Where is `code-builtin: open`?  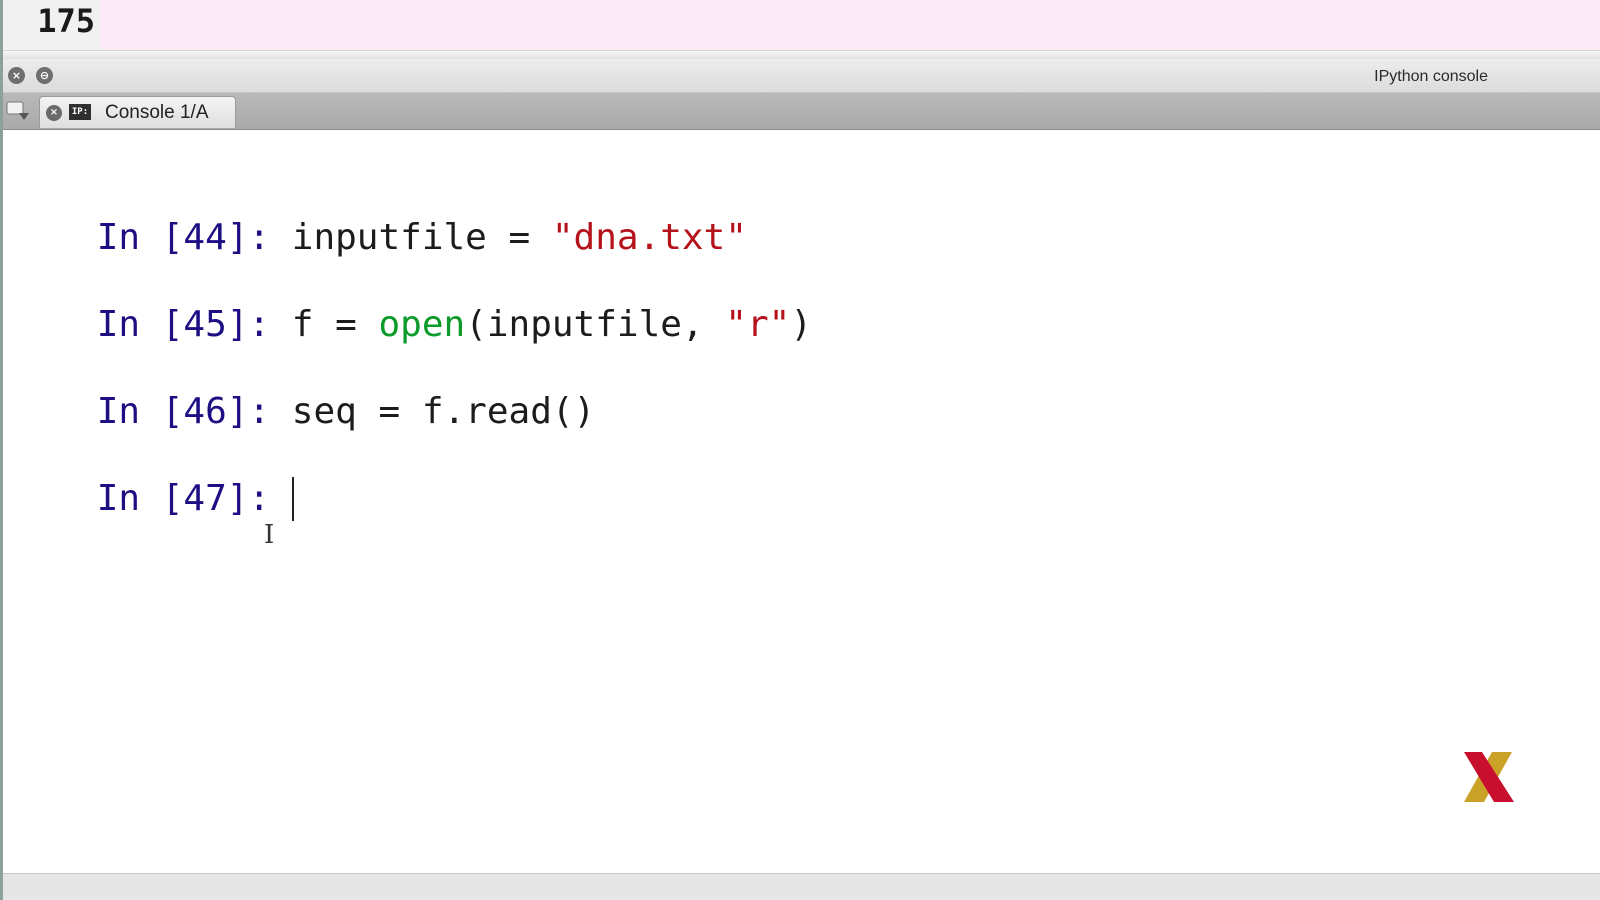
code-builtin: open is located at coordinates (422, 324).